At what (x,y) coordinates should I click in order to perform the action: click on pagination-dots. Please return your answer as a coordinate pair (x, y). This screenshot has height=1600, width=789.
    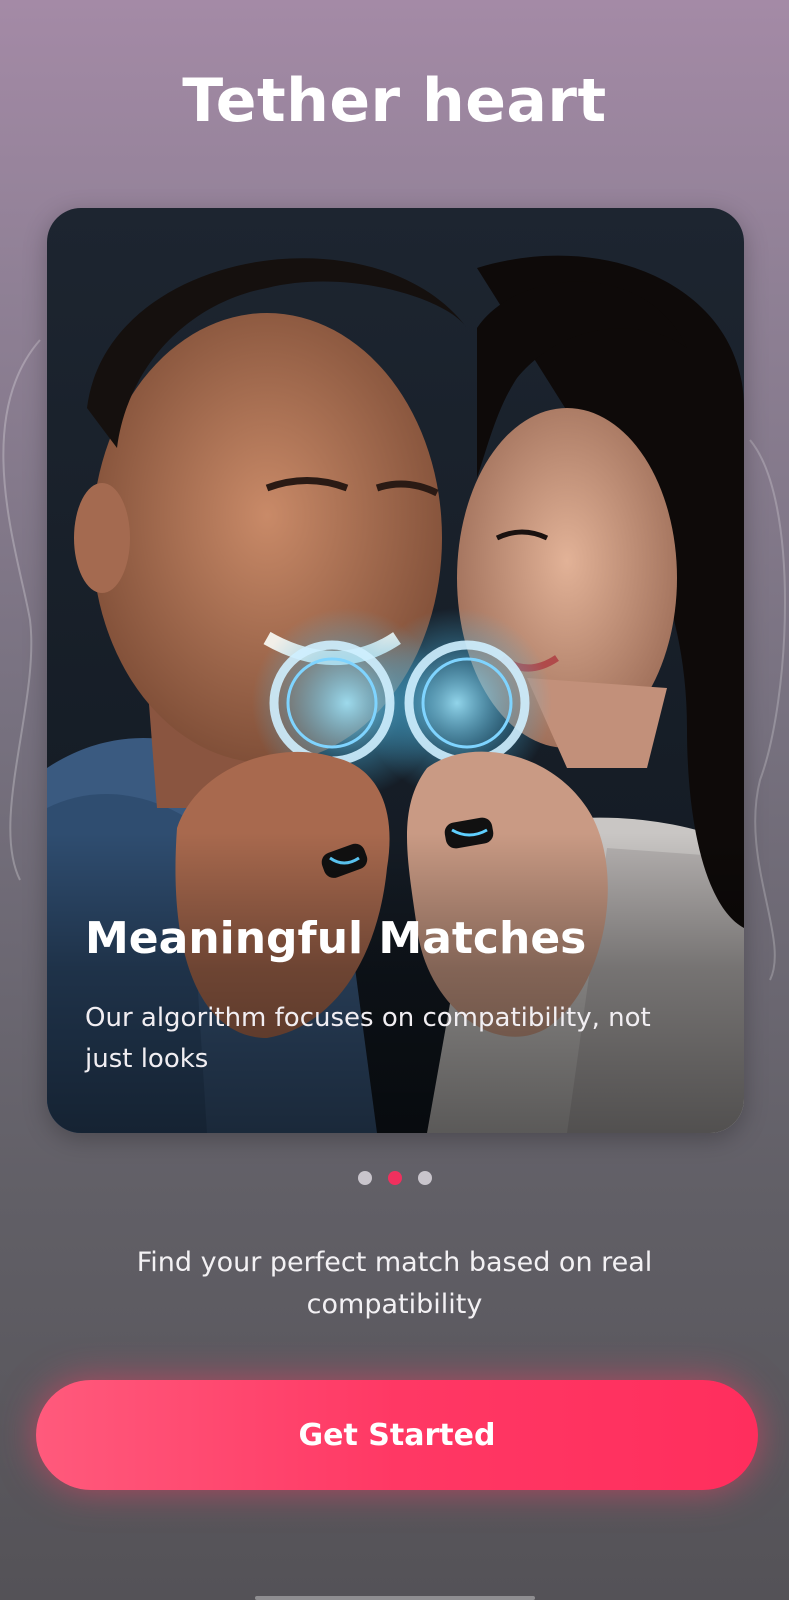
    Looking at the image, I should click on (394, 1178).